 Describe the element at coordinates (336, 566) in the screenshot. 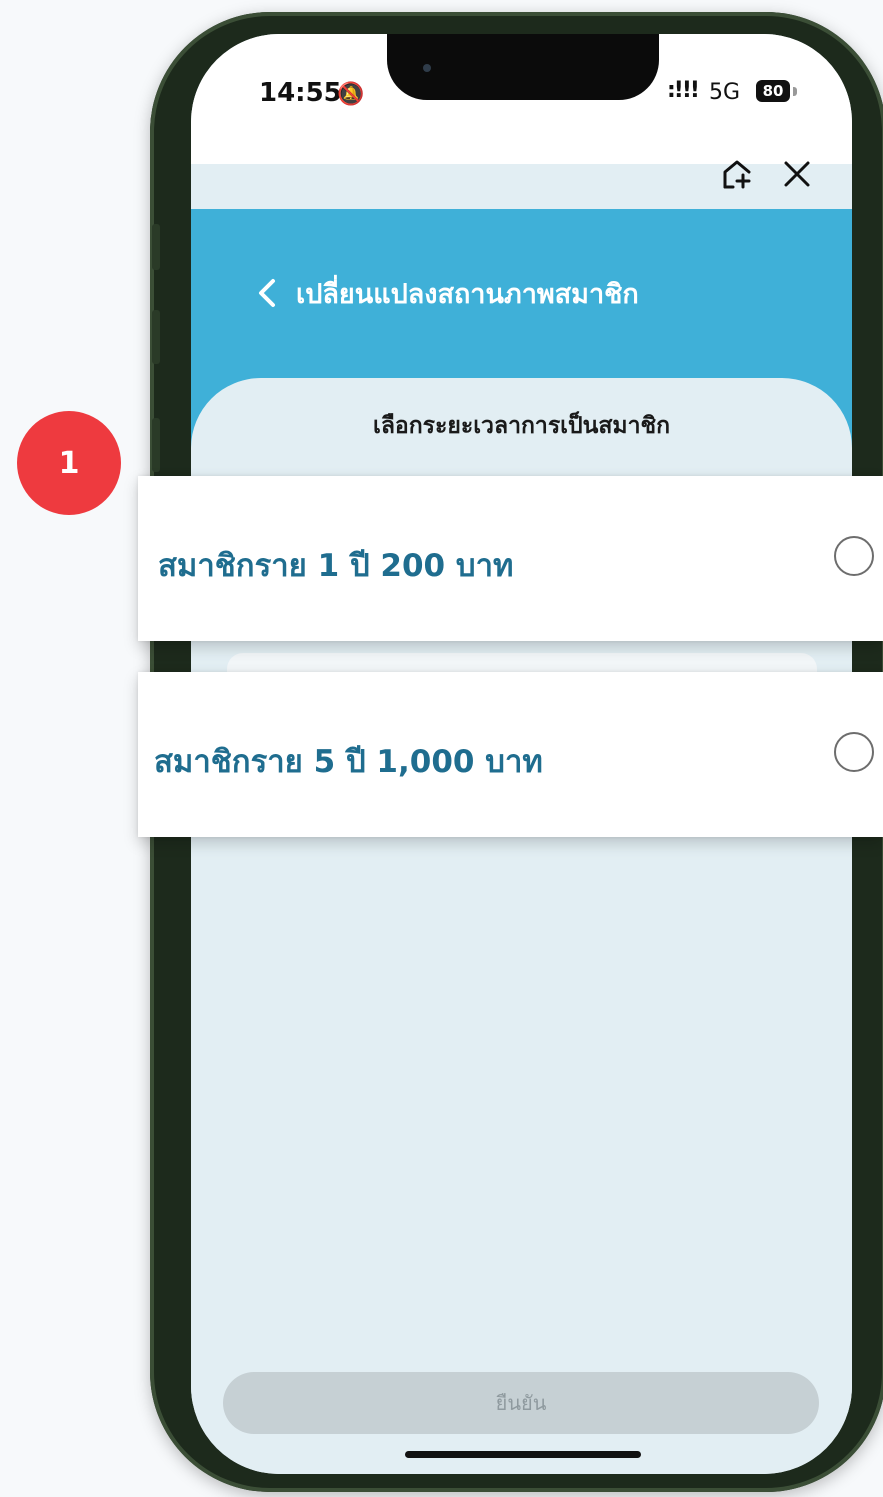

I see `option-label: สมาชิกราย 1 ปี 200 บาท` at that location.